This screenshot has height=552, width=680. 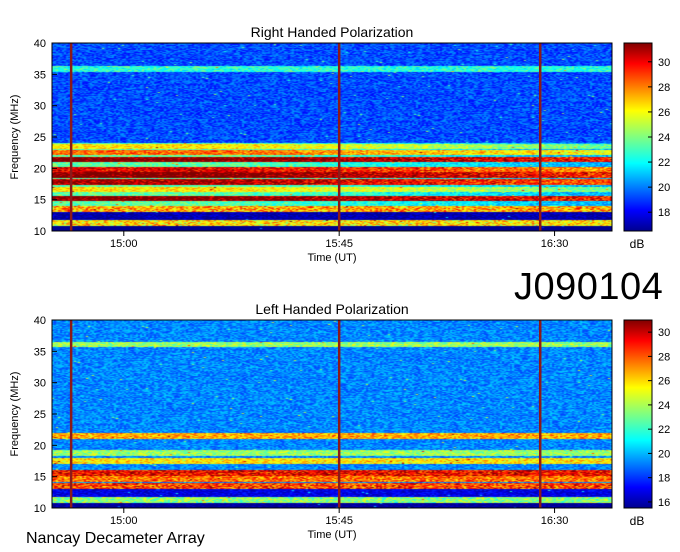 I want to click on colorbar-tick-label: 16, so click(x=664, y=503).